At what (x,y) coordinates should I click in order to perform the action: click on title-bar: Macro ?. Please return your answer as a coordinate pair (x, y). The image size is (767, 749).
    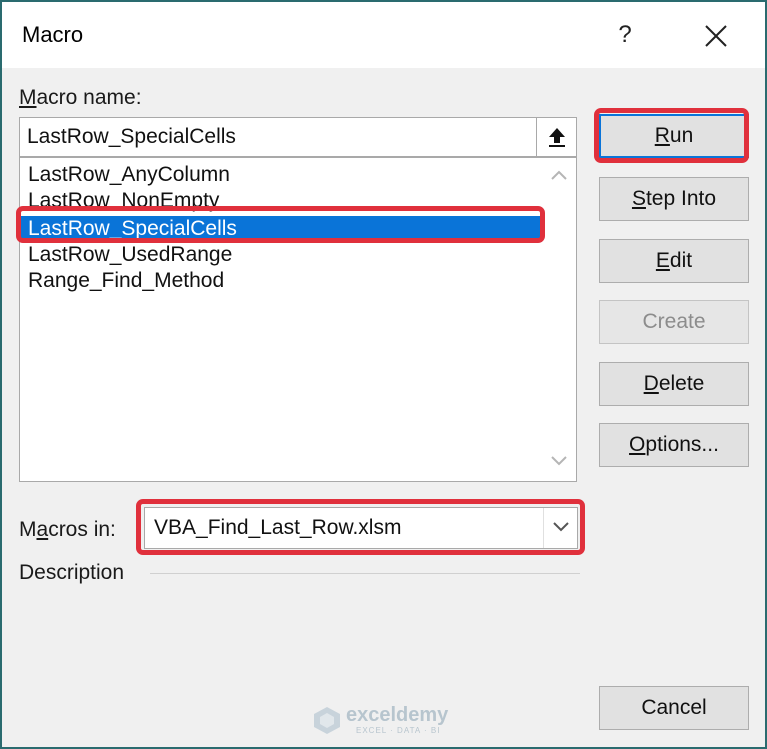
    Looking at the image, I should click on (383, 35).